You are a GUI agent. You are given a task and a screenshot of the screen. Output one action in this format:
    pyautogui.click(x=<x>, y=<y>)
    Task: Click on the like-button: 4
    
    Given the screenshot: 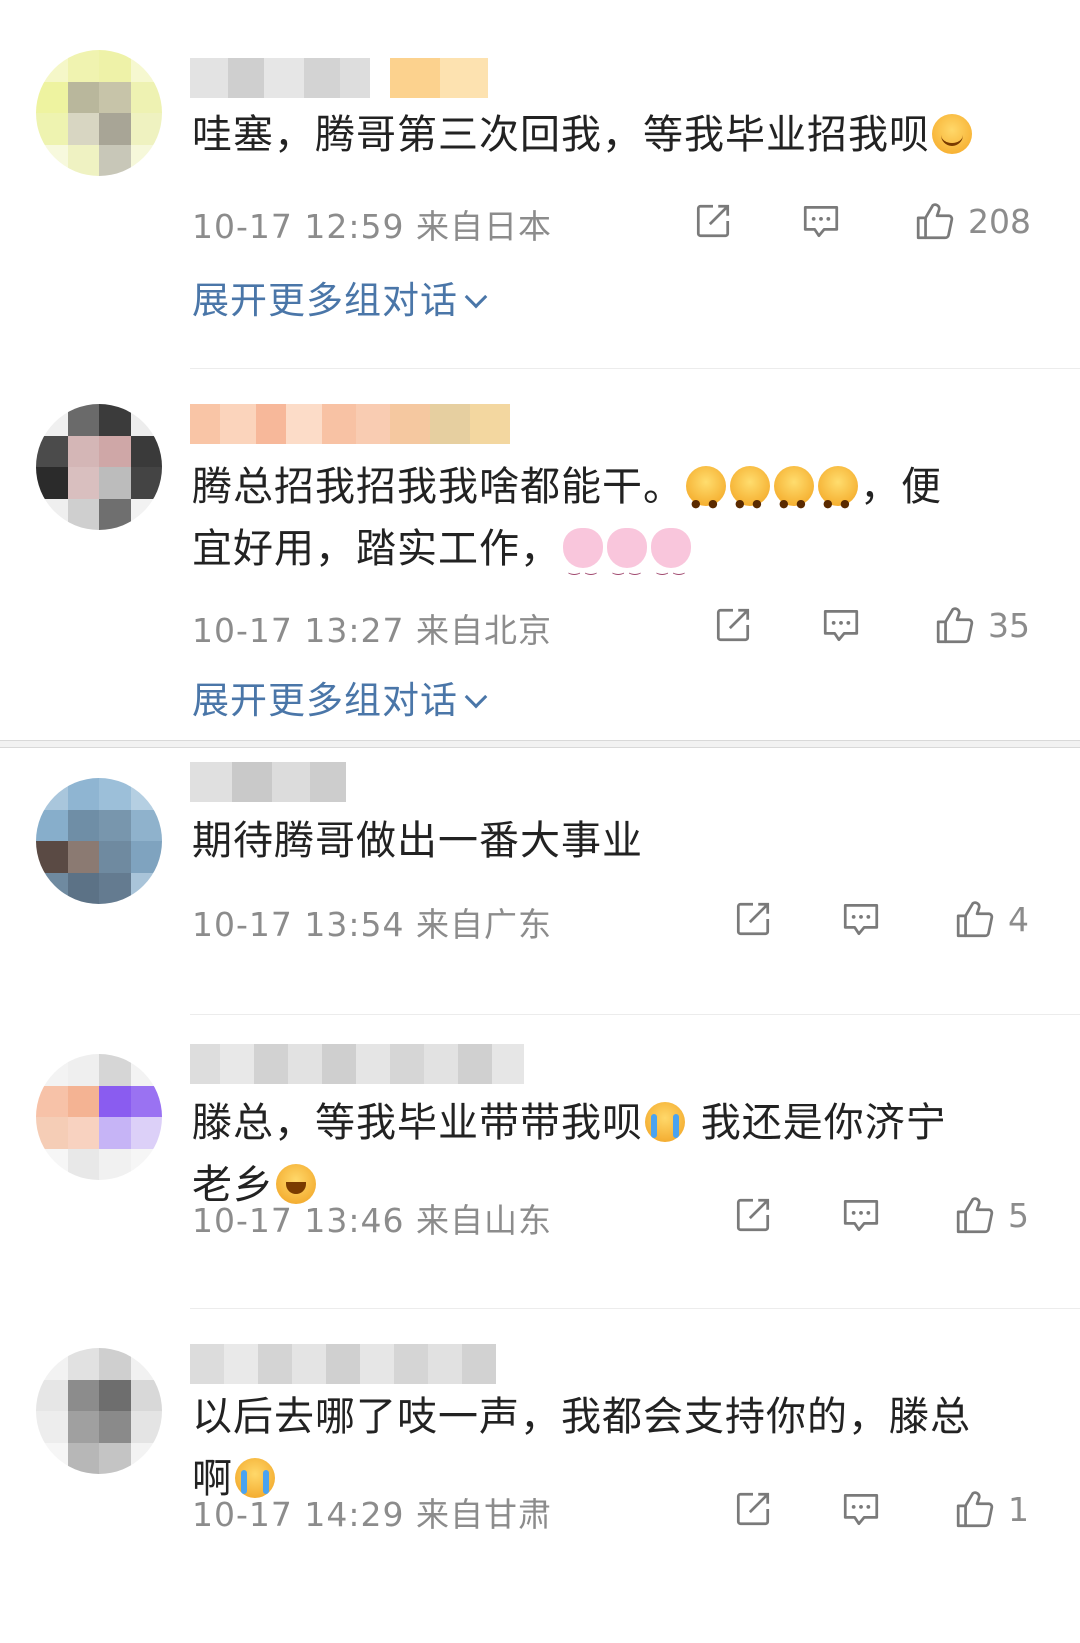 What is the action you would take?
    pyautogui.click(x=991, y=919)
    